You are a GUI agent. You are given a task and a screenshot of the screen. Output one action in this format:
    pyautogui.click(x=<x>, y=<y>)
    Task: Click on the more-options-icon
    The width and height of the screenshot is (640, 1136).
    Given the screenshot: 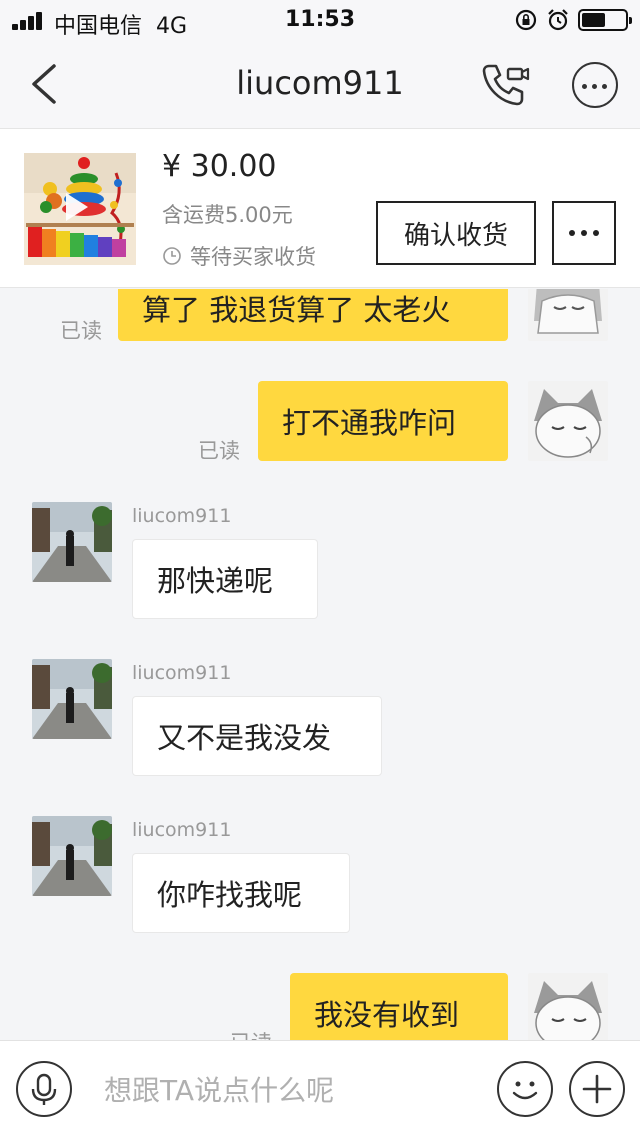 What is the action you would take?
    pyautogui.click(x=595, y=85)
    